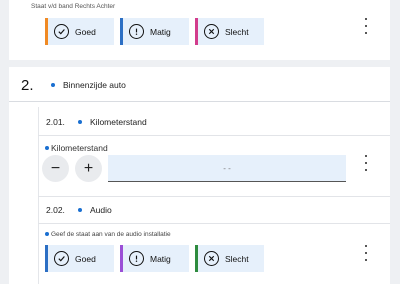  What do you see at coordinates (227, 168) in the screenshot?
I see `km-input` at bounding box center [227, 168].